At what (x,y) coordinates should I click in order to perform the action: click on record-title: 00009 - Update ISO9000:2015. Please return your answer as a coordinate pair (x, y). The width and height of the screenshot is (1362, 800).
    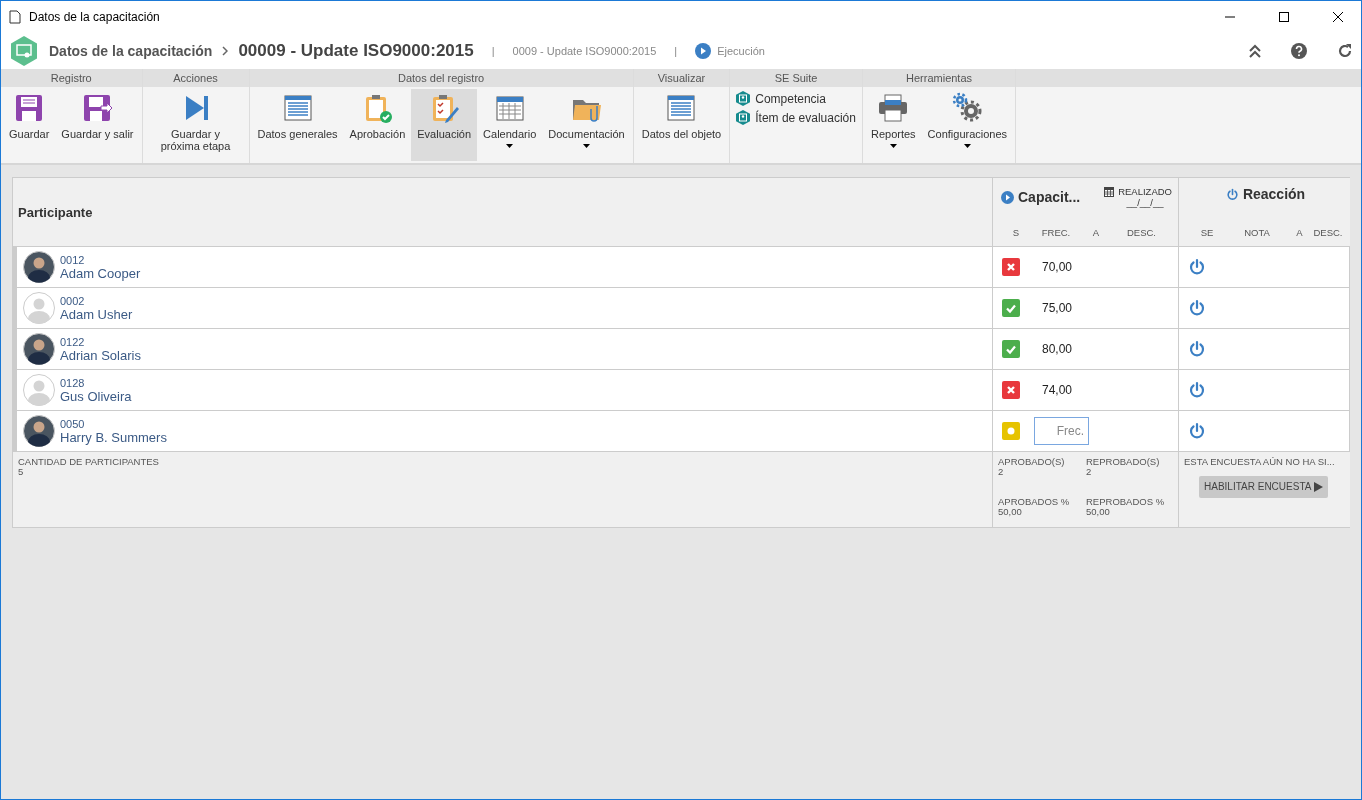
    Looking at the image, I should click on (356, 50).